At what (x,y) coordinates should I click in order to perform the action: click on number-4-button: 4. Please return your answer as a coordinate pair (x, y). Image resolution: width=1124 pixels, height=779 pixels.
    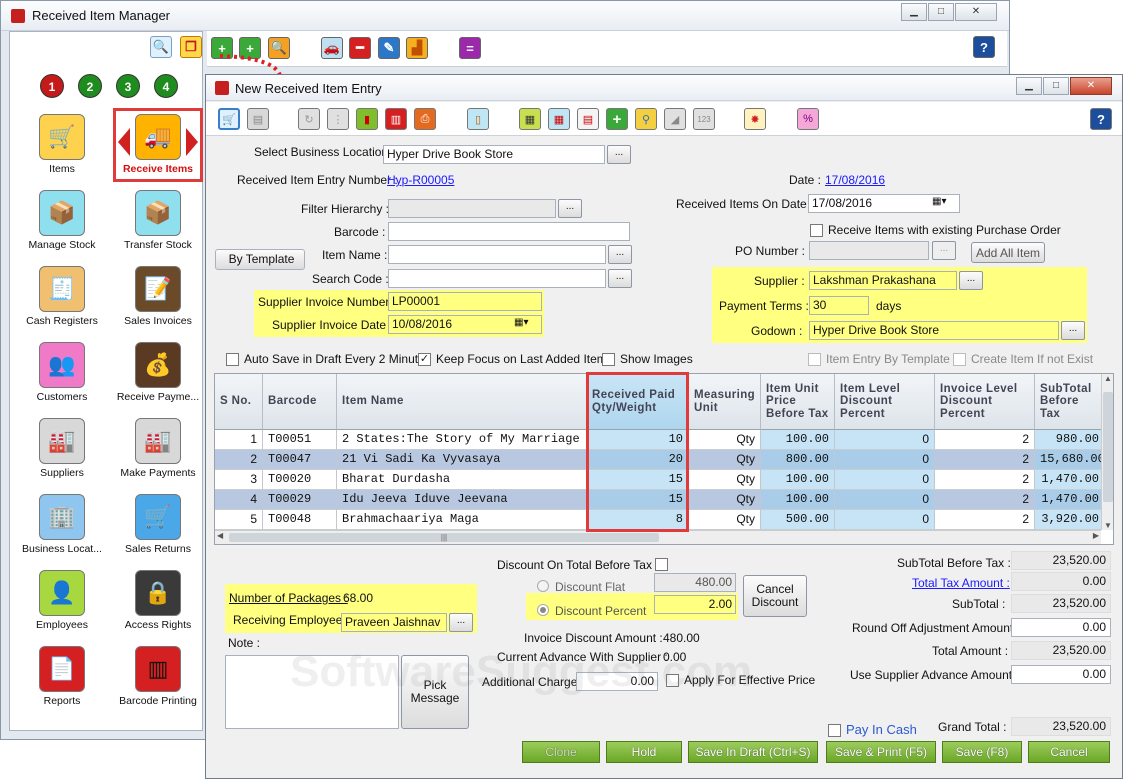
    Looking at the image, I should click on (166, 86).